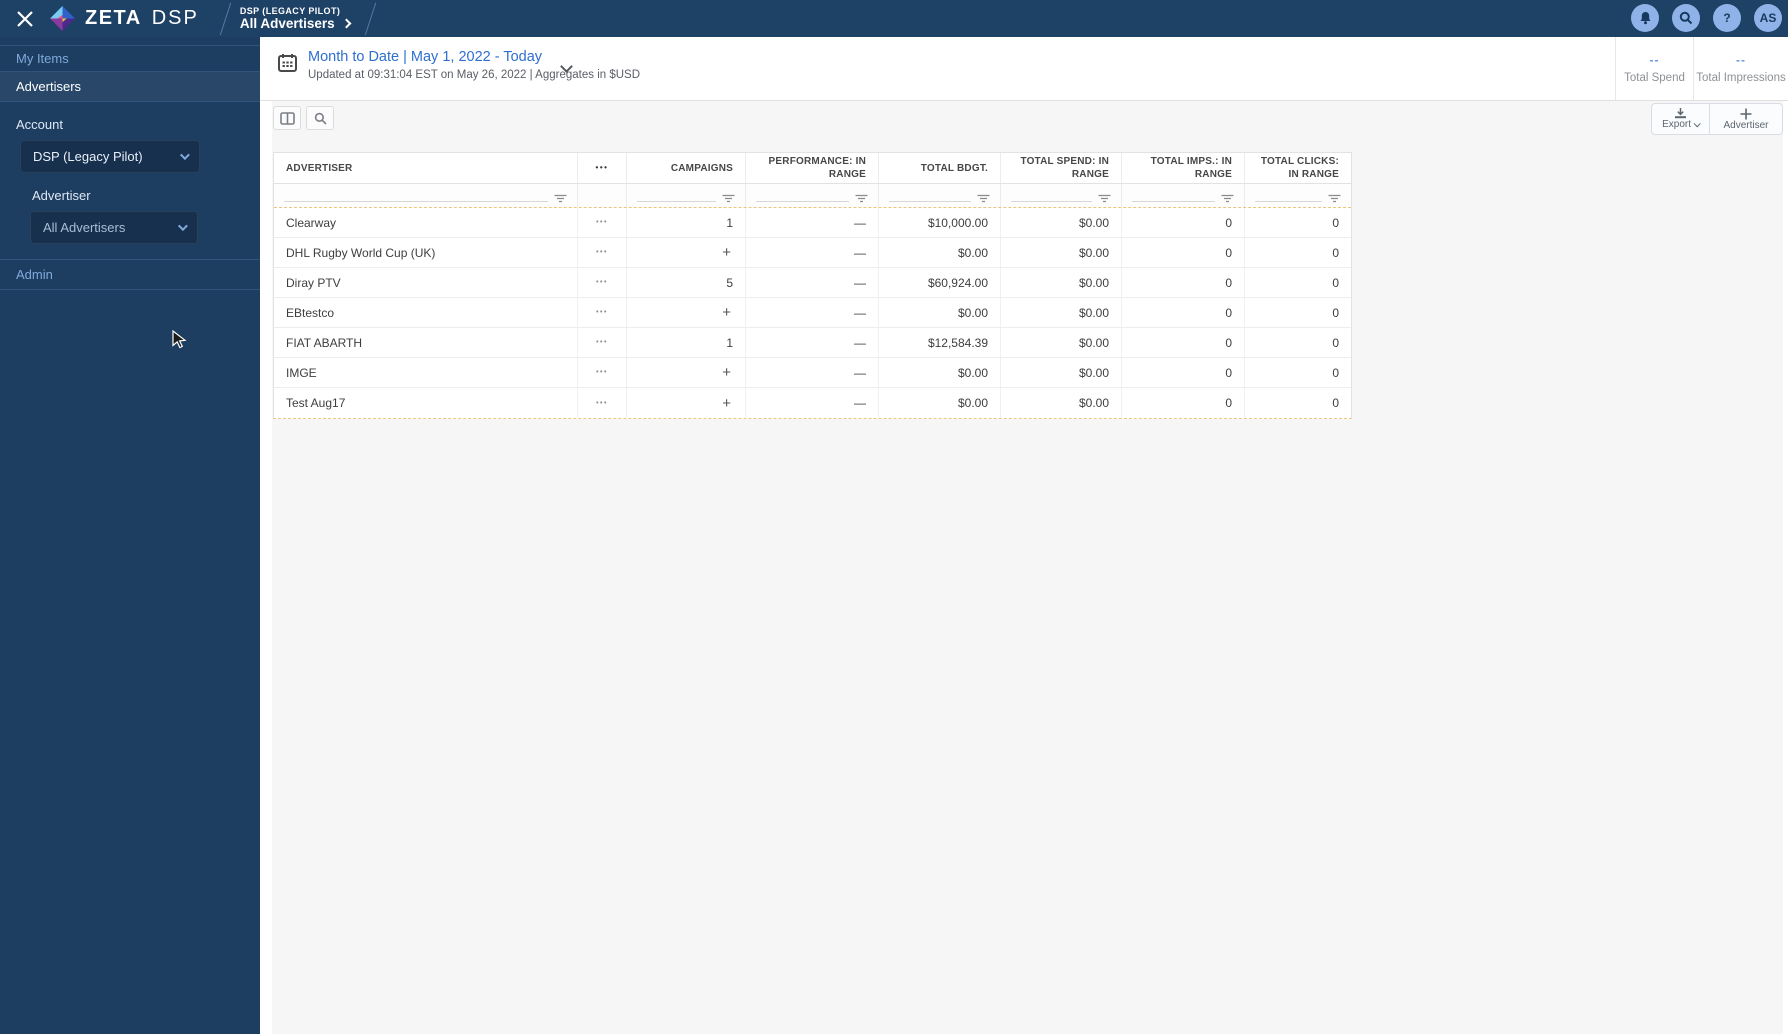 The image size is (1788, 1034). I want to click on table-search-button, so click(320, 118).